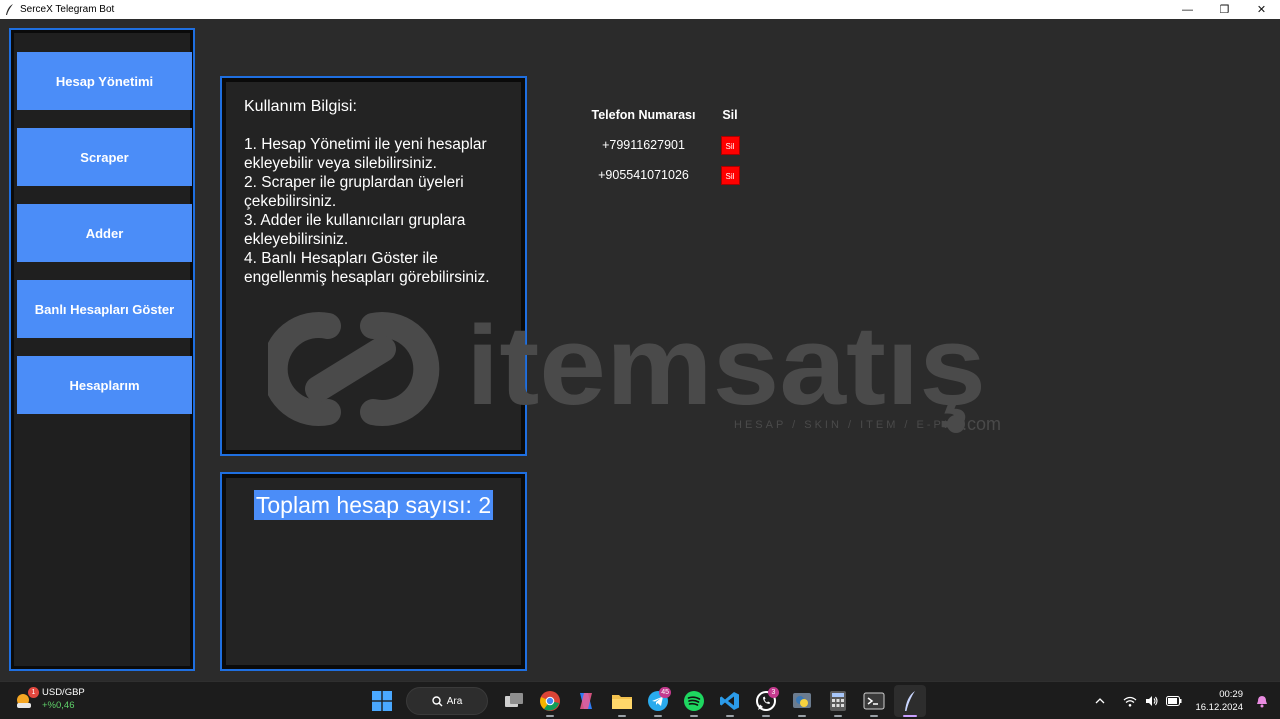  I want to click on window-controls: — ❐ ✕, so click(1224, 9).